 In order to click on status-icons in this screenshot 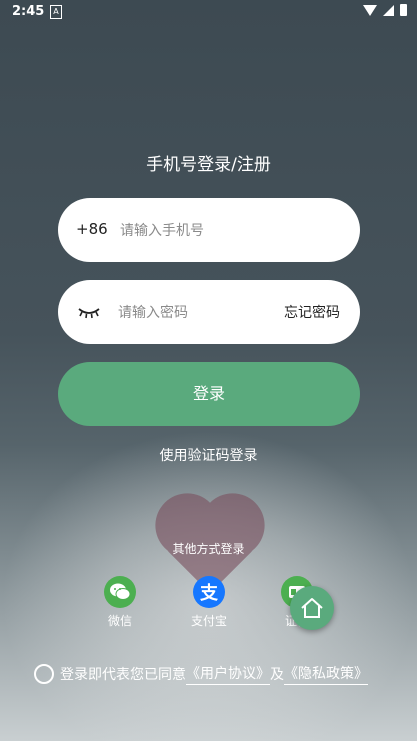, I will do `click(385, 10)`.